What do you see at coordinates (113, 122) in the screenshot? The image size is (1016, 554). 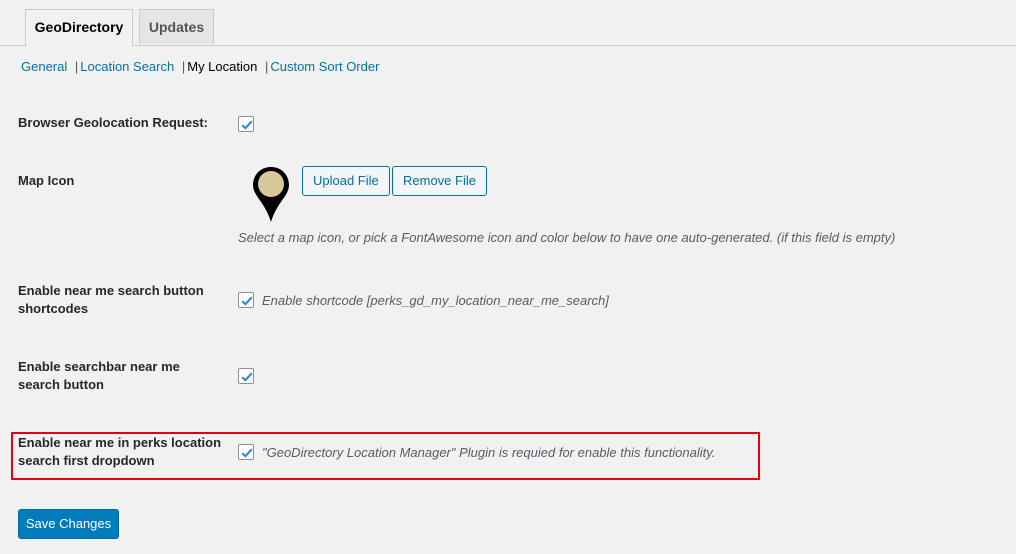 I see `browser-geolocation-label: Browser Geolocation Request:` at bounding box center [113, 122].